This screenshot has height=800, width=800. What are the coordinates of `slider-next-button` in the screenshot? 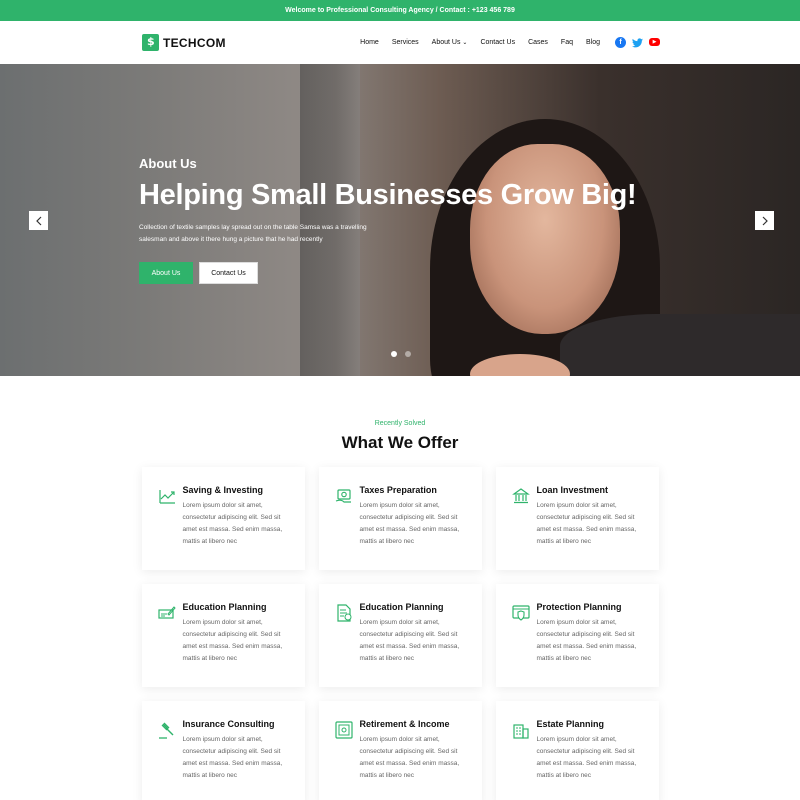 It's located at (764, 220).